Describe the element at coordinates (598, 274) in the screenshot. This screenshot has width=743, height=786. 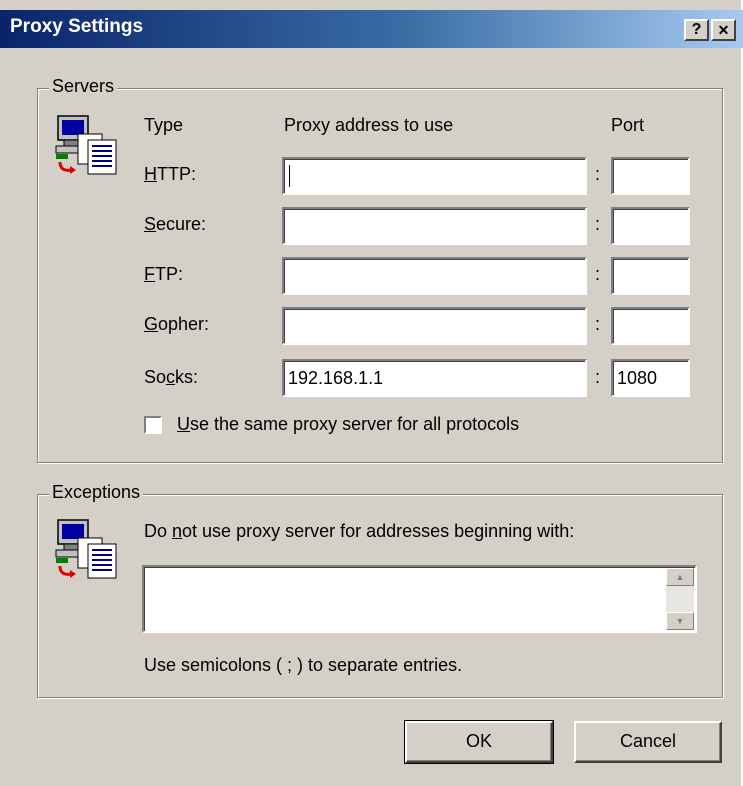
I see `ftp-colon: :` at that location.